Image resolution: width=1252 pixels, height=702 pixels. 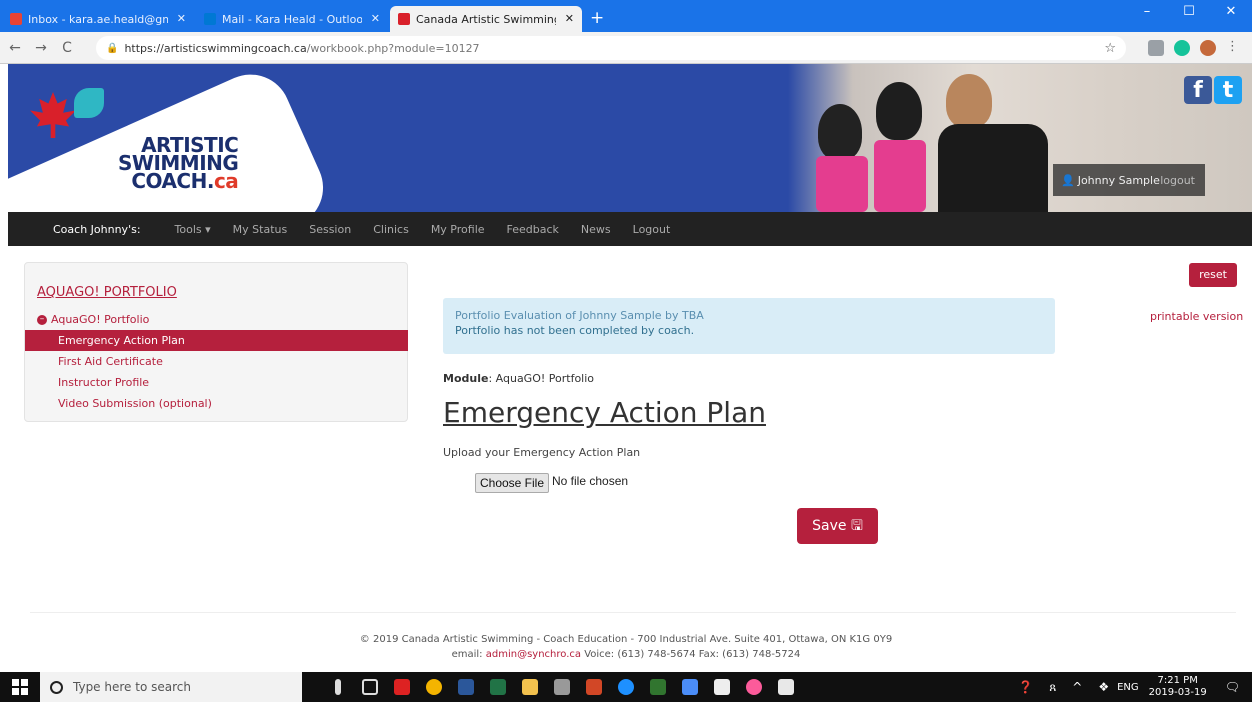 What do you see at coordinates (434, 687) in the screenshot?
I see `chrome-icon` at bounding box center [434, 687].